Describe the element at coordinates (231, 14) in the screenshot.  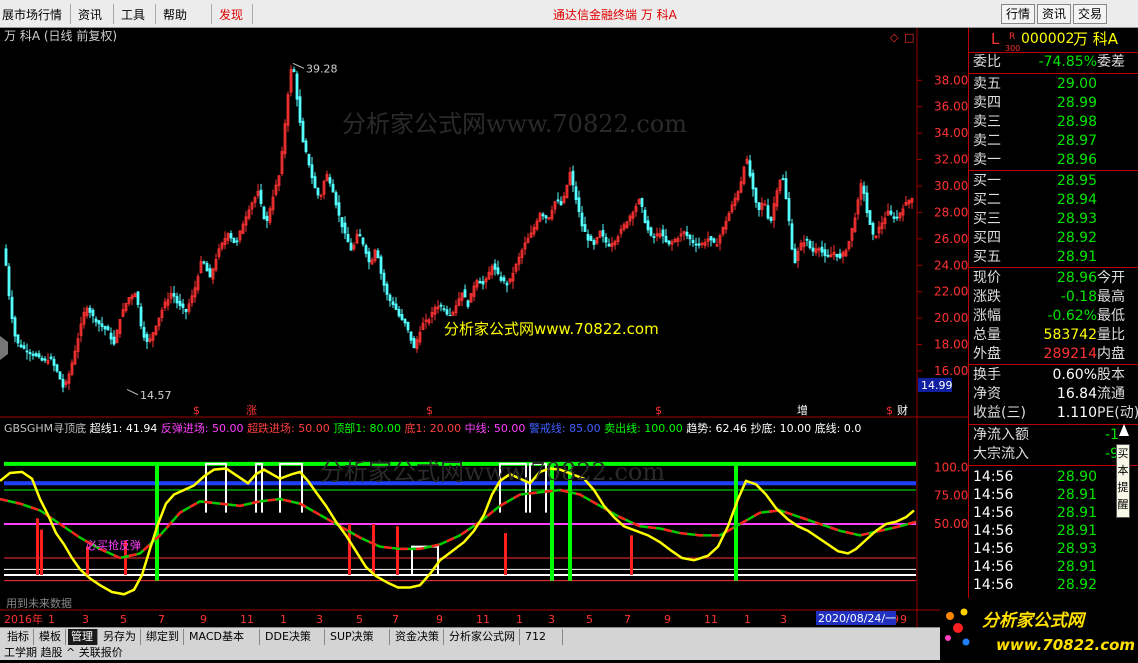
I see `menu-item-4: 发现` at that location.